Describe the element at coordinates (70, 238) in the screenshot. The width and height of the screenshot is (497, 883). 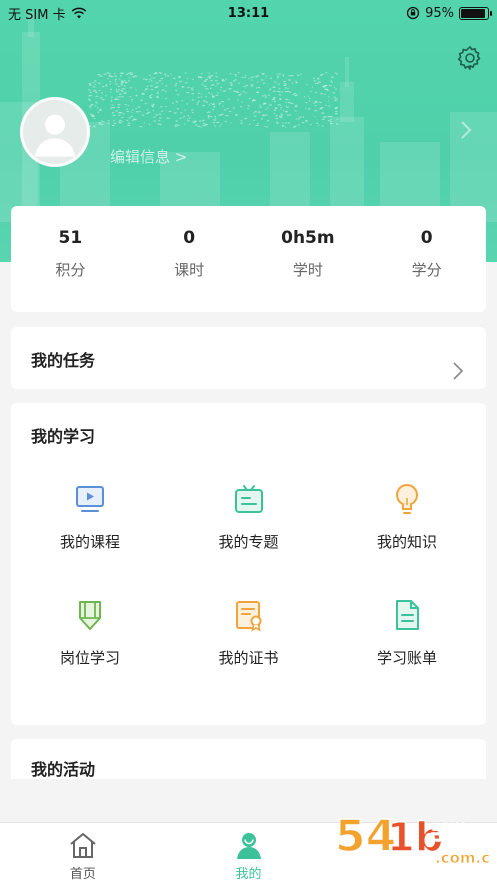
I see `stat-value: 51` at that location.